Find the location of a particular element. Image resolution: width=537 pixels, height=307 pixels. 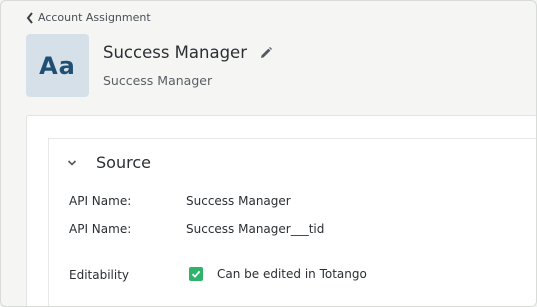

pencil-icon is located at coordinates (266, 53).